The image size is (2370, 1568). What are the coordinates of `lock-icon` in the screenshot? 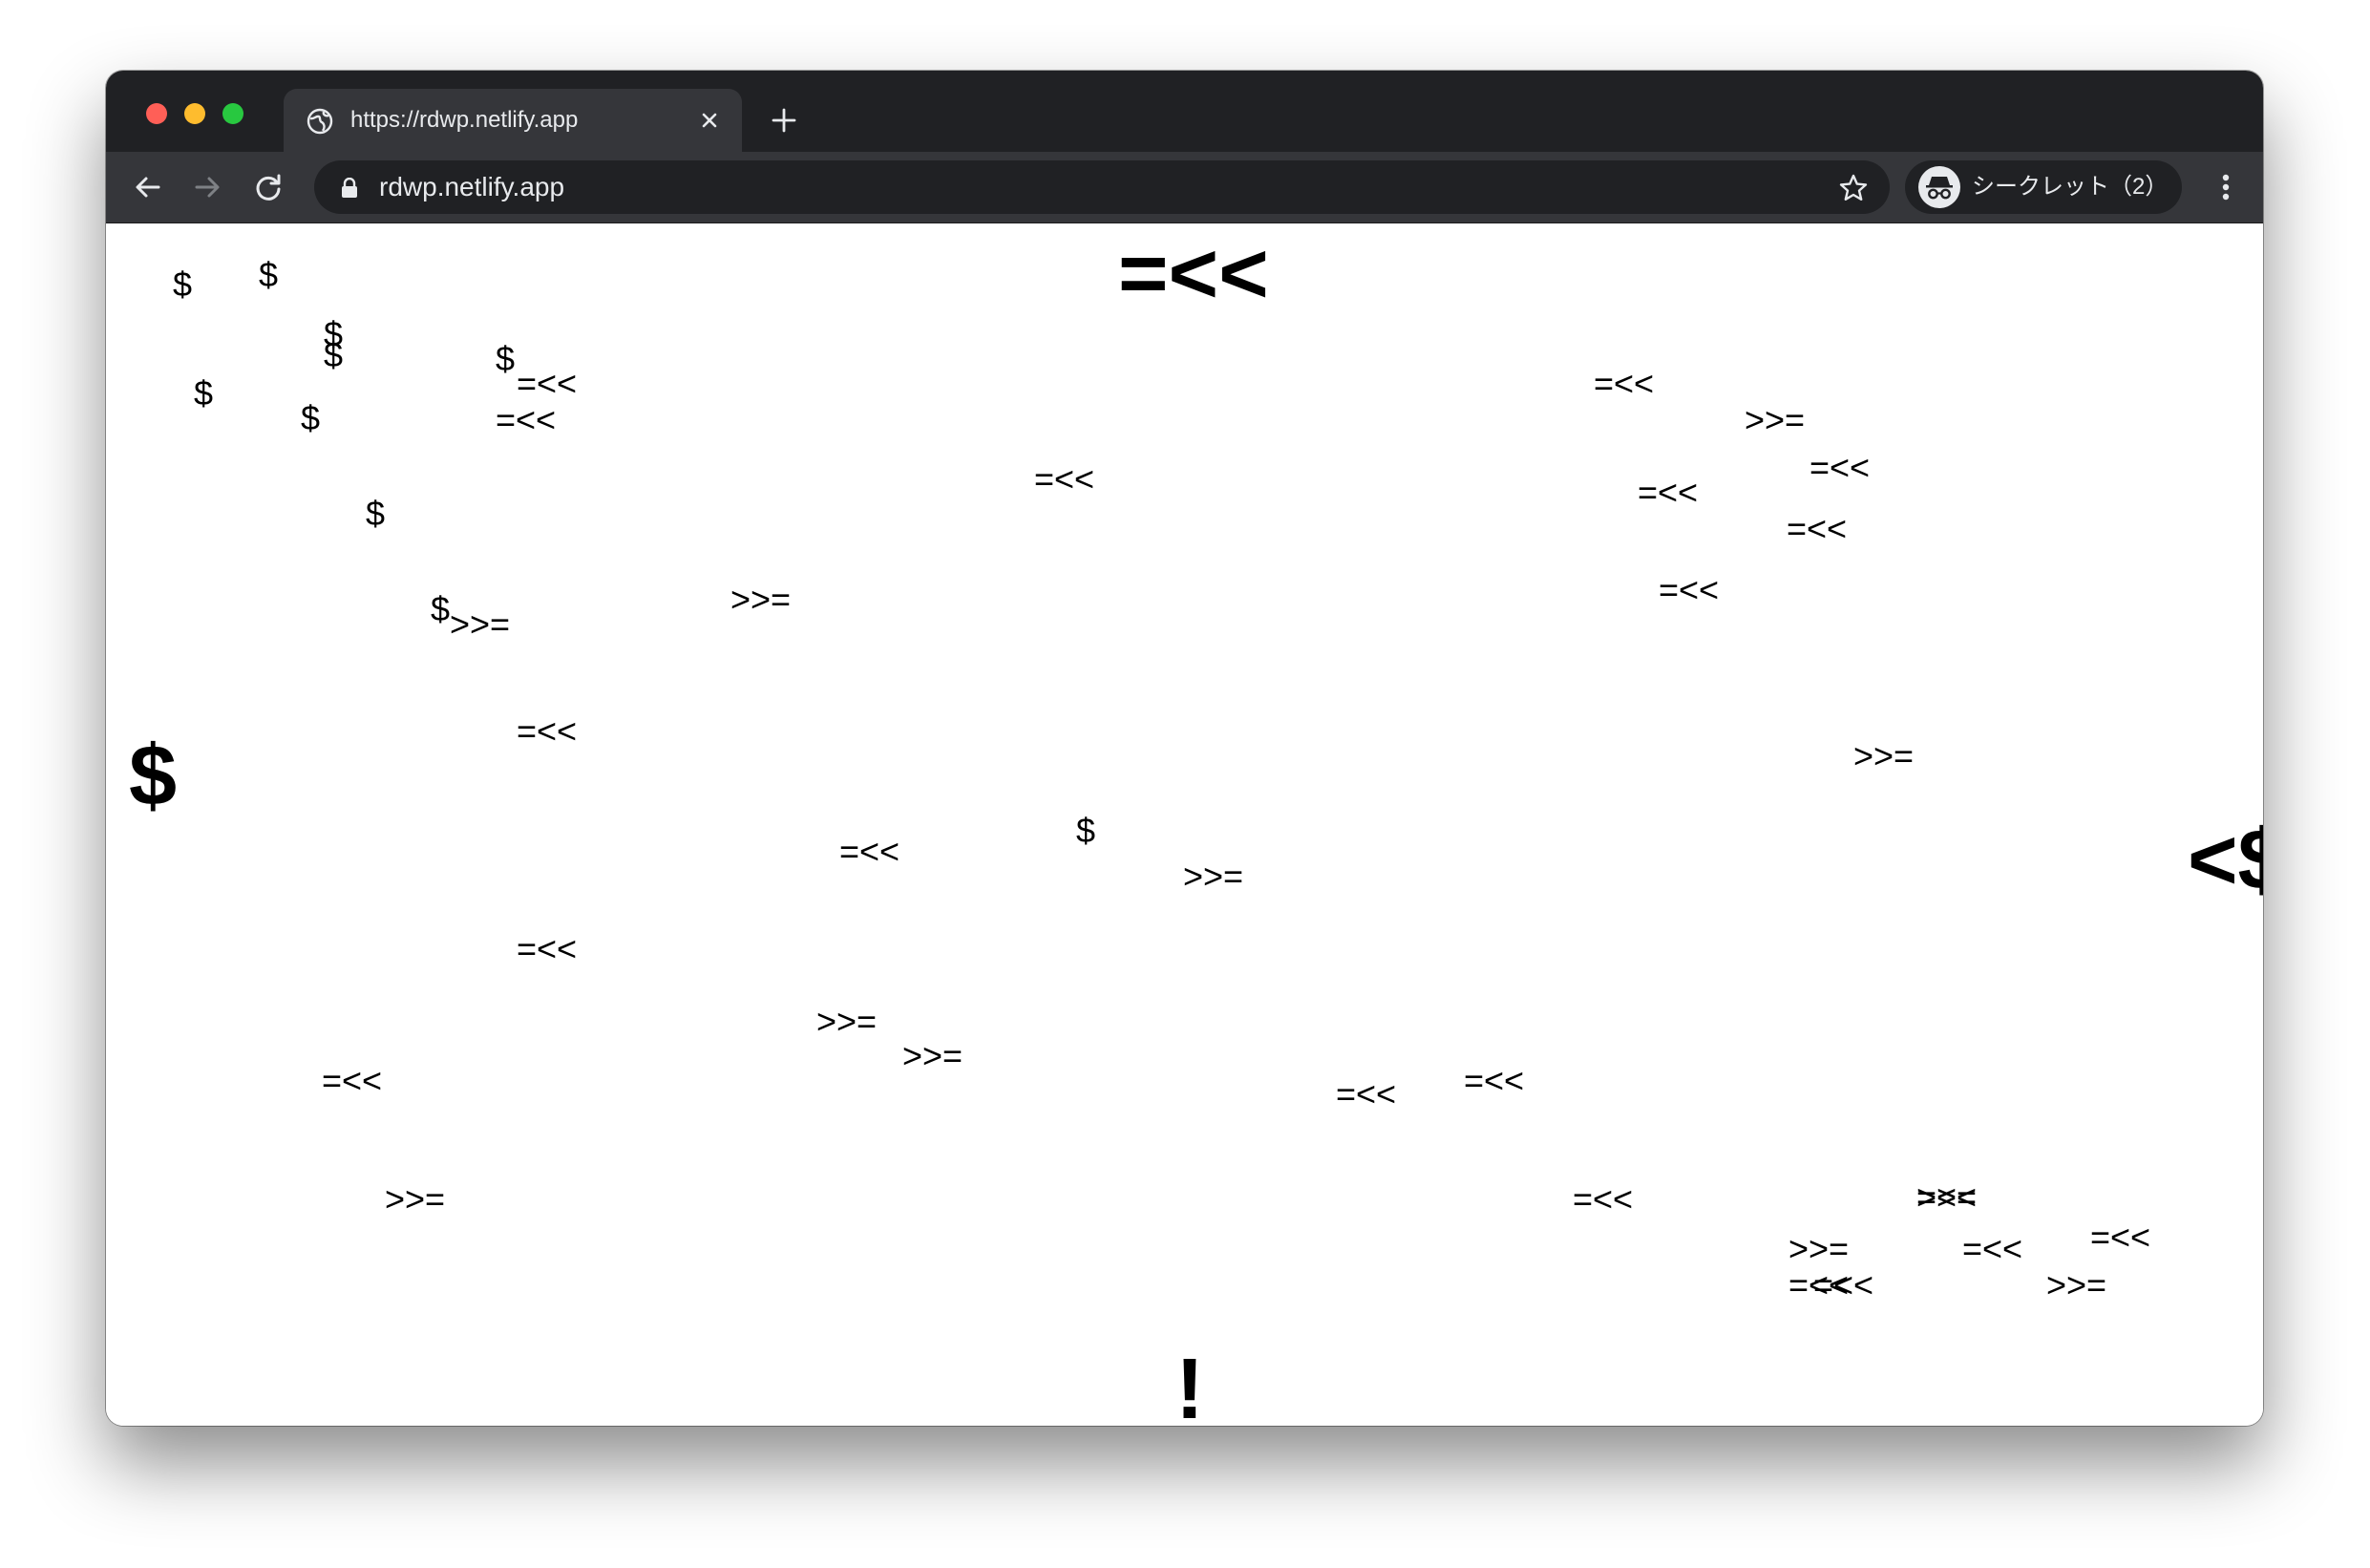 It's located at (349, 188).